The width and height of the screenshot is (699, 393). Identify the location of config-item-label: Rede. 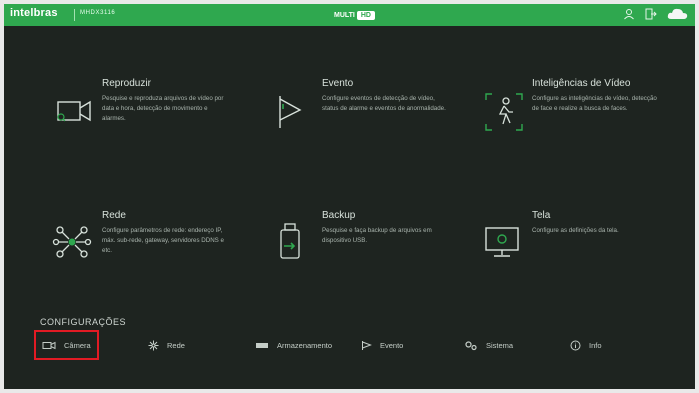
(176, 345).